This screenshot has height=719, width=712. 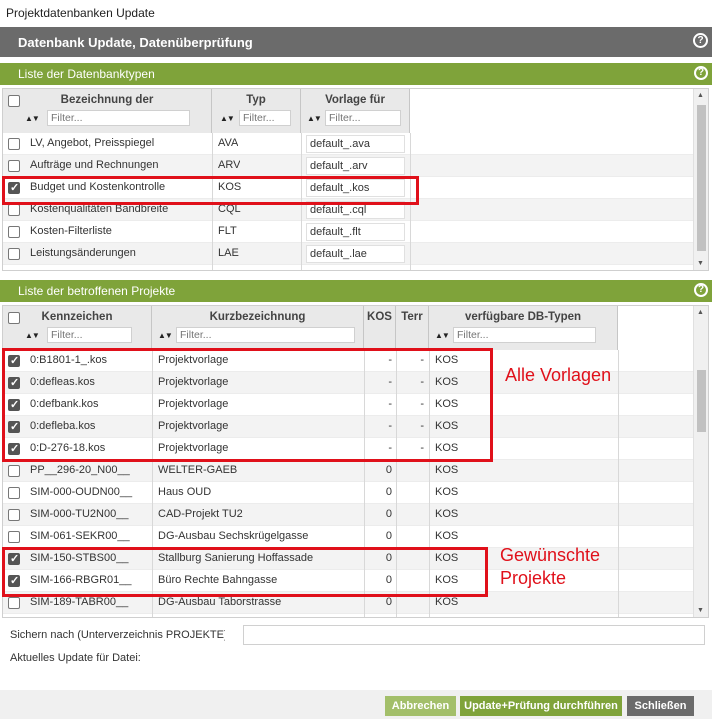 What do you see at coordinates (355, 254) in the screenshot?
I see `template-field: default_.lae` at bounding box center [355, 254].